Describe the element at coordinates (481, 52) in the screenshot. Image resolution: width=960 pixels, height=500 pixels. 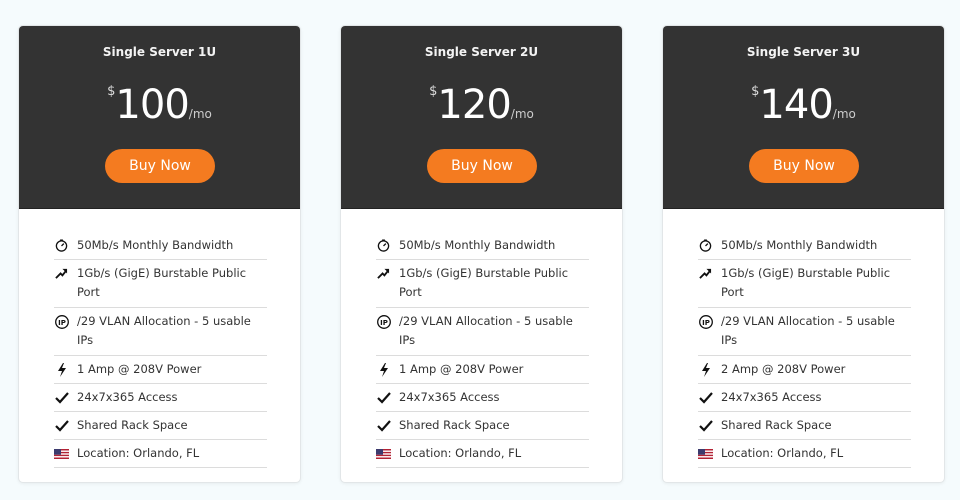
I see `plan-title: Single Server 2U` at that location.